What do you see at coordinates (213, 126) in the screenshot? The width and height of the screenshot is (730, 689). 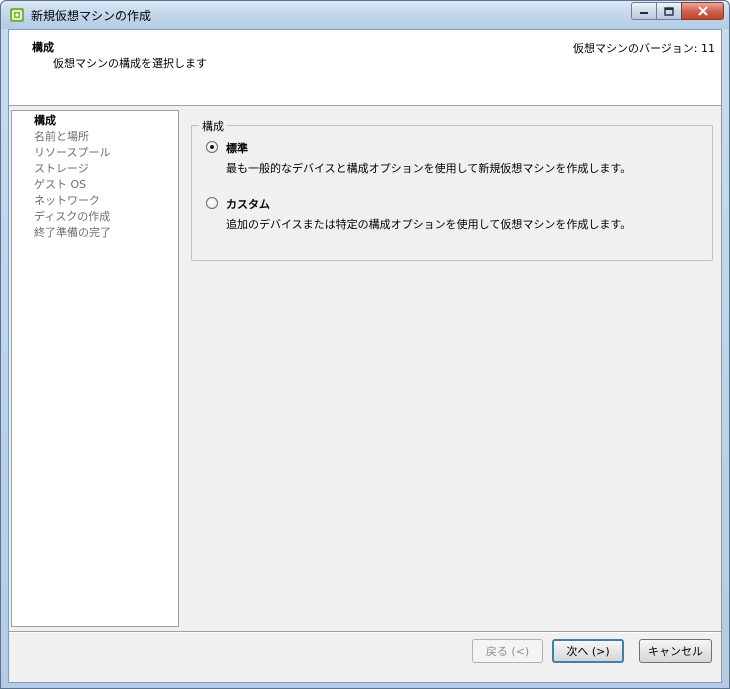 I see `configuration-group-legend: 構成` at bounding box center [213, 126].